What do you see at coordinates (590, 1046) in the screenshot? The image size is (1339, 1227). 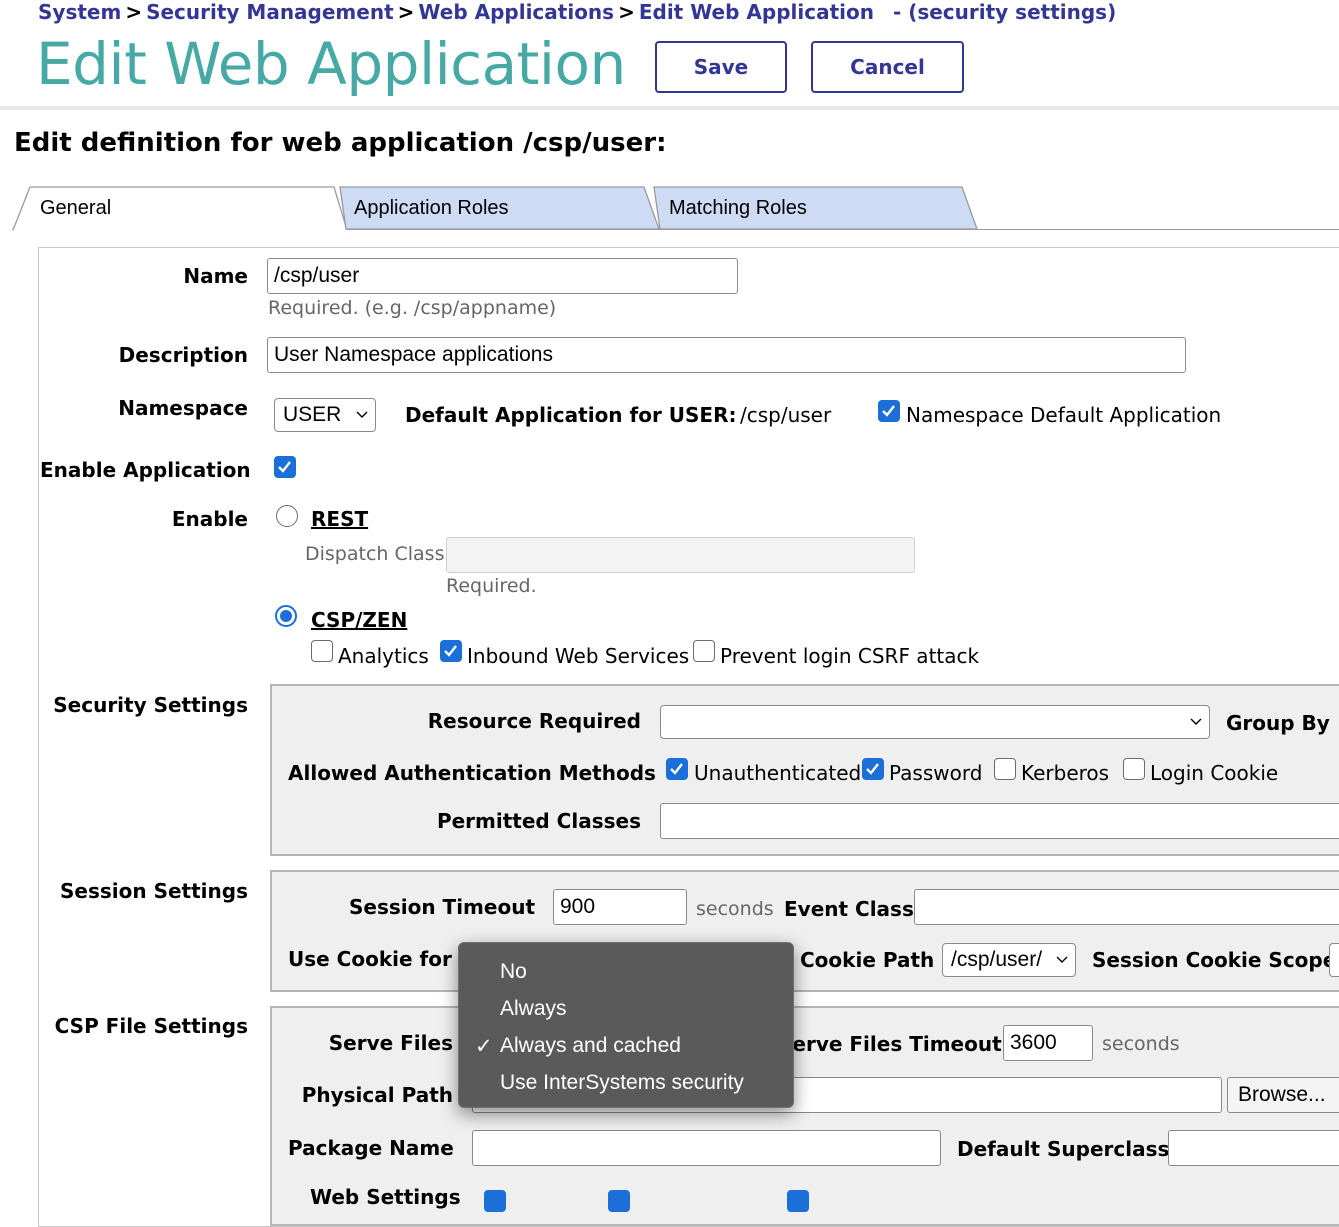 I see `dropdown-option-always-cached: Always and cached` at bounding box center [590, 1046].